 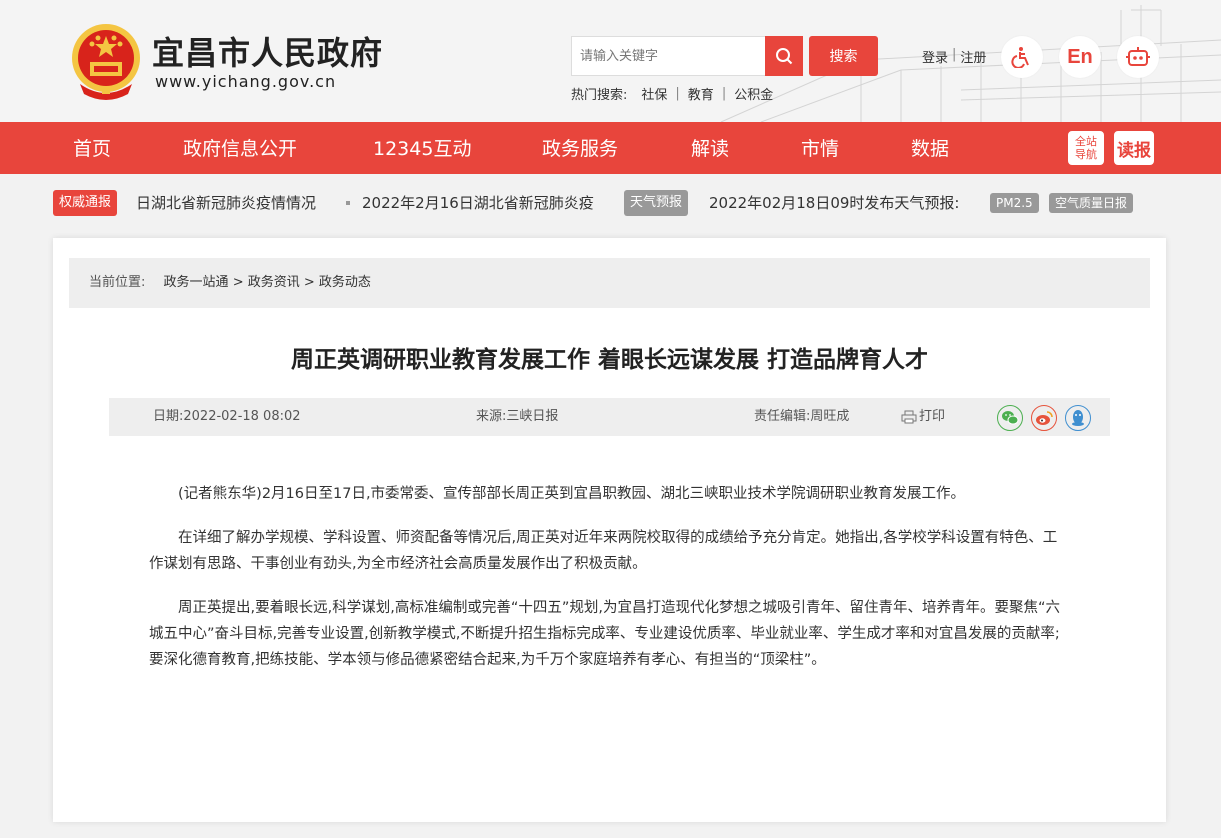 I want to click on hot-search-item: 公积金, so click(x=753, y=93).